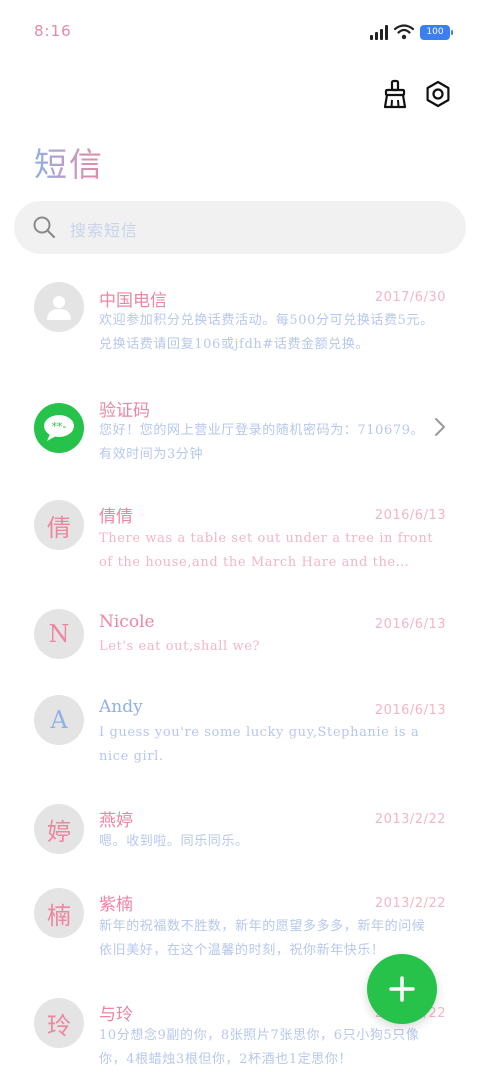 This screenshot has width=480, height=1072. Describe the element at coordinates (69, 162) in the screenshot. I see `page-title: 短信` at that location.